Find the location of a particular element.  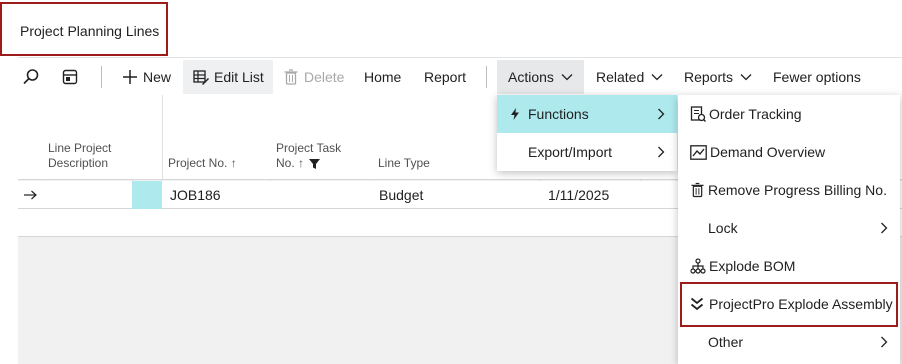

edit-list-button: Edit List is located at coordinates (228, 77).